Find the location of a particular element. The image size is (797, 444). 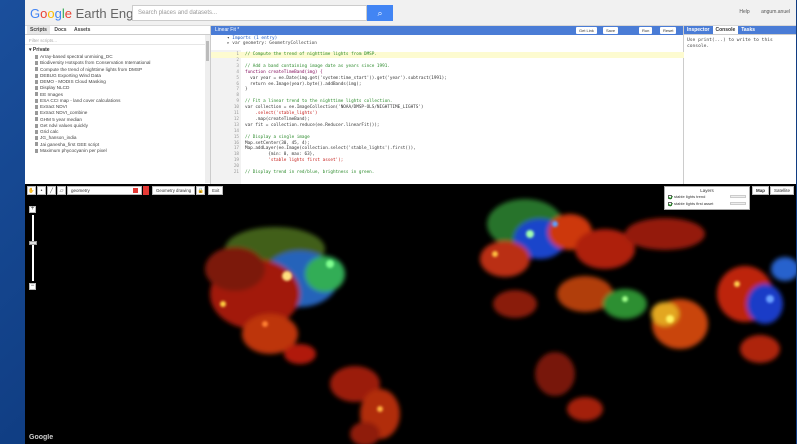

editor-header: Linear Fit * Get Link Save Run Reset is located at coordinates (447, 30).